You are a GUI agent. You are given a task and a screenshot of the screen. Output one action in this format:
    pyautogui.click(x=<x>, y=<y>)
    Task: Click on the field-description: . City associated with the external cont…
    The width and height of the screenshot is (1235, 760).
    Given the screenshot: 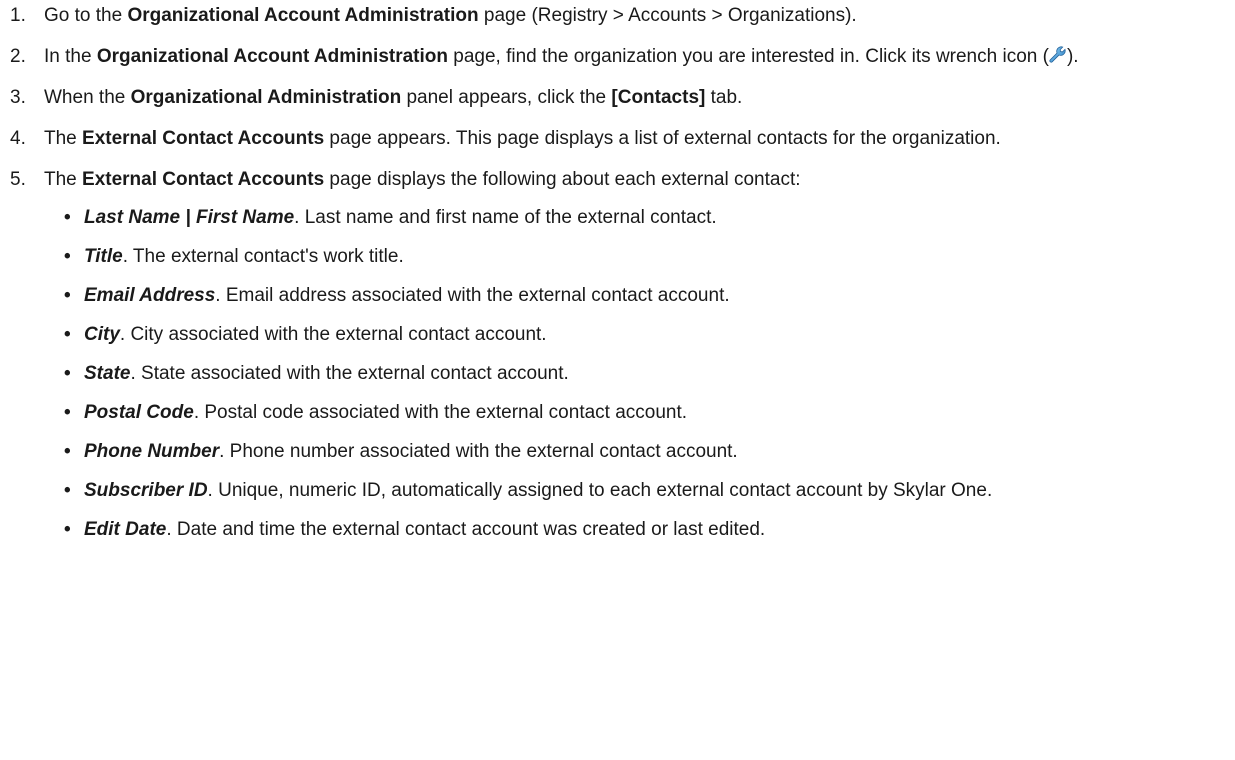 What is the action you would take?
    pyautogui.click(x=333, y=334)
    